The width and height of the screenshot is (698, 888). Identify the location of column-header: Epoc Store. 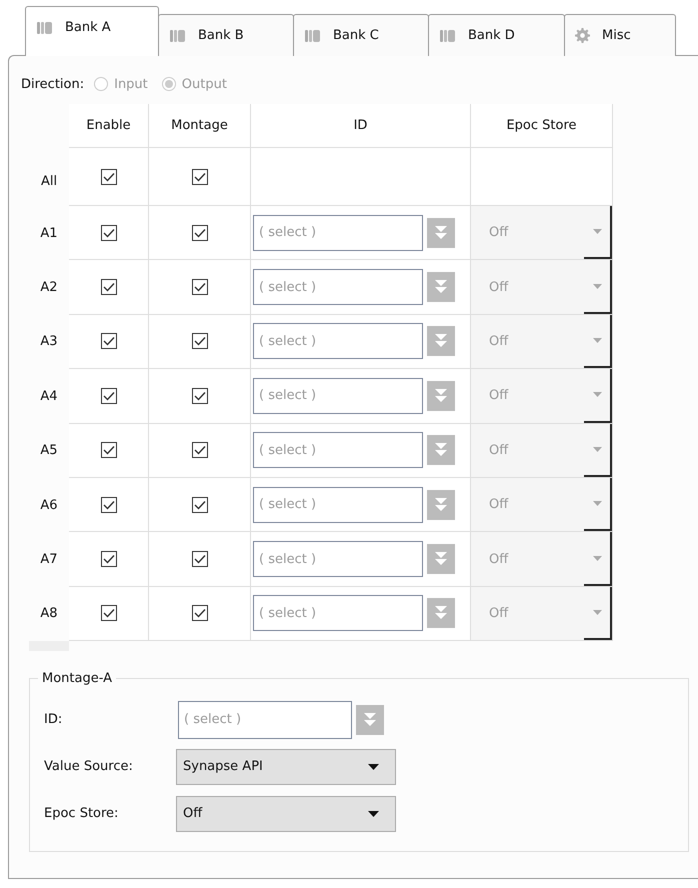
(541, 125).